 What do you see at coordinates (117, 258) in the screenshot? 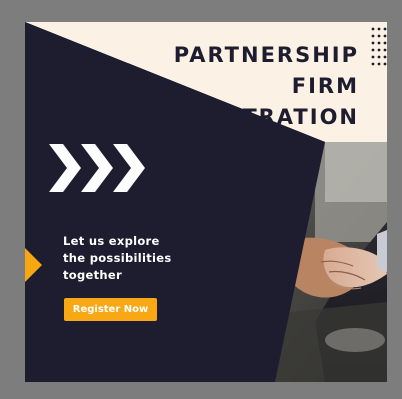
I see `tagline-line-2: the possibilities` at bounding box center [117, 258].